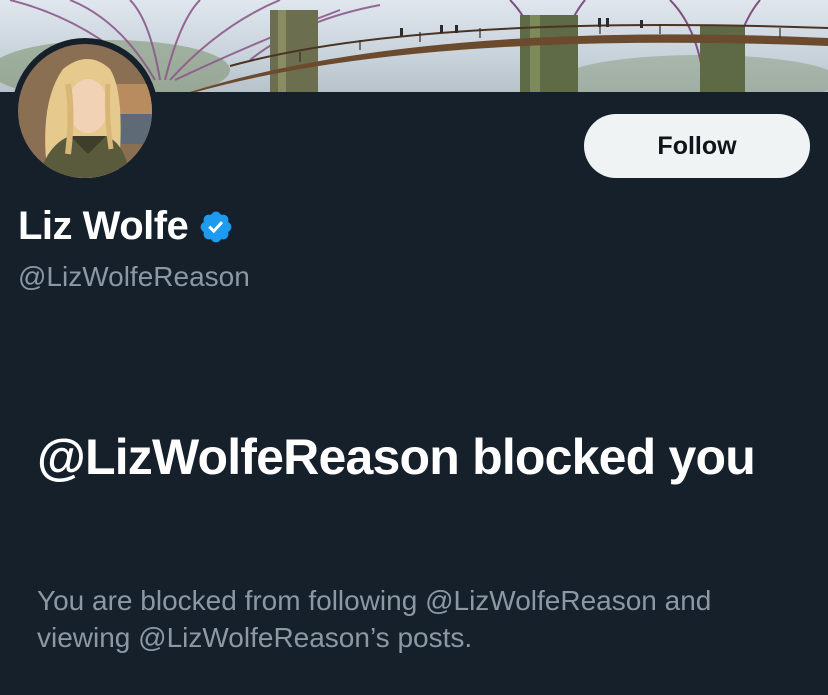 This screenshot has width=828, height=695. What do you see at coordinates (134, 276) in the screenshot?
I see `profile-handle: @LizWolfeReason` at bounding box center [134, 276].